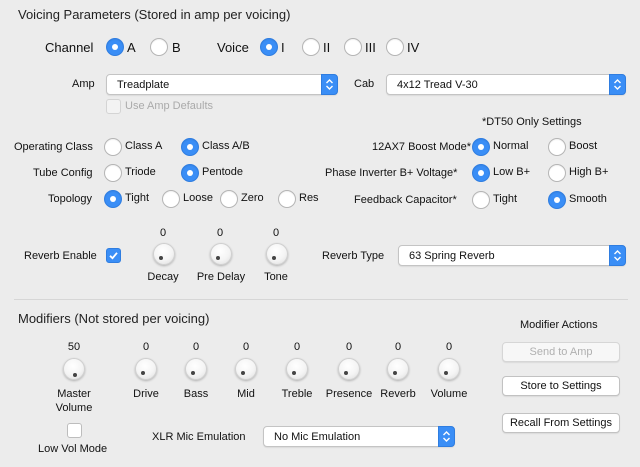  What do you see at coordinates (113, 199) in the screenshot?
I see `topology-tight-radio` at bounding box center [113, 199].